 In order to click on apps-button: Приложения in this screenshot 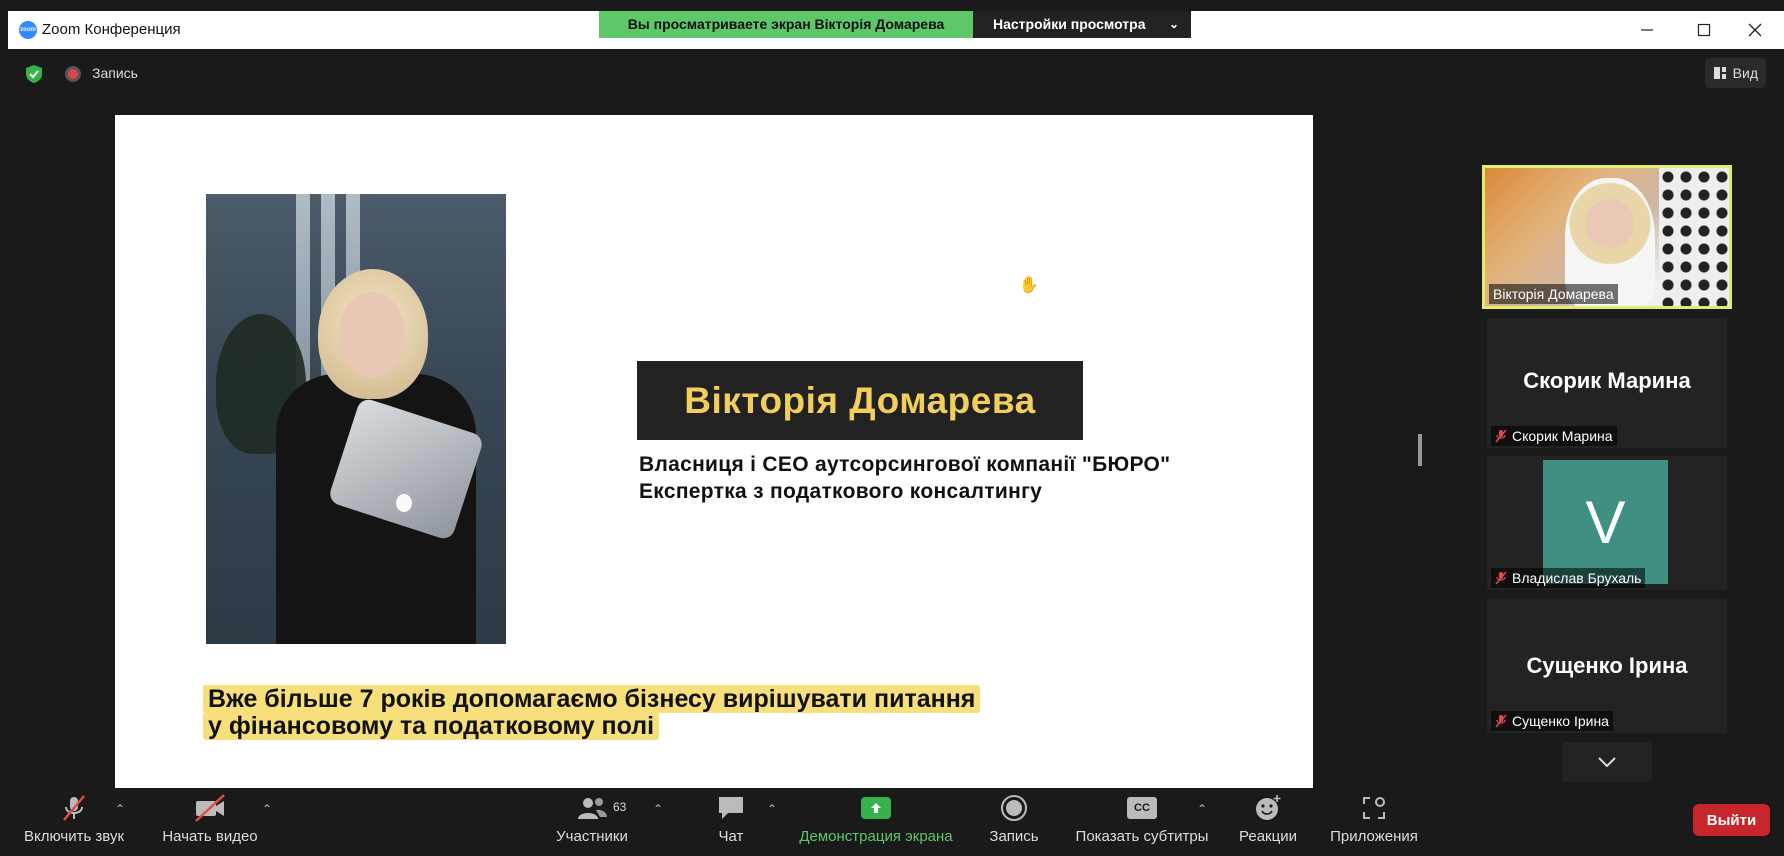, I will do `click(1374, 822)`.